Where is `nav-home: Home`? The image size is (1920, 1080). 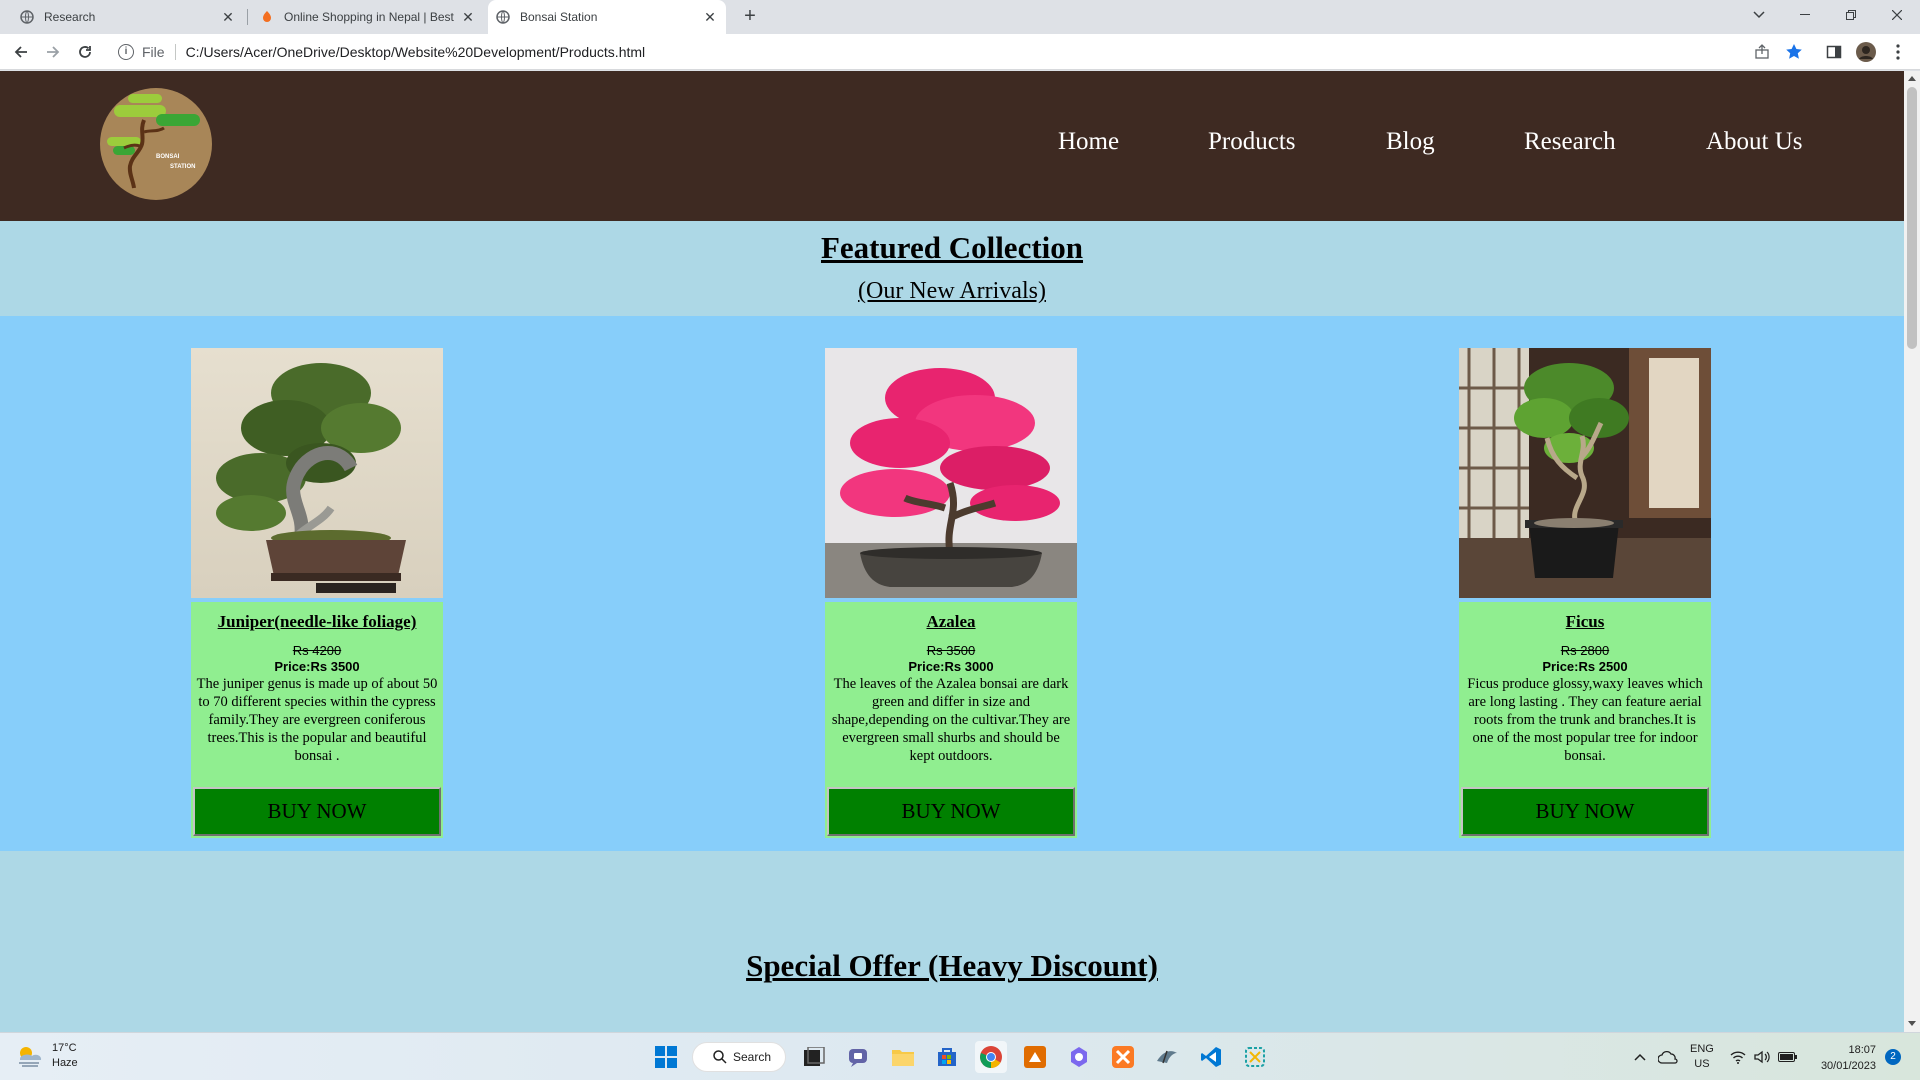 nav-home: Home is located at coordinates (1088, 142).